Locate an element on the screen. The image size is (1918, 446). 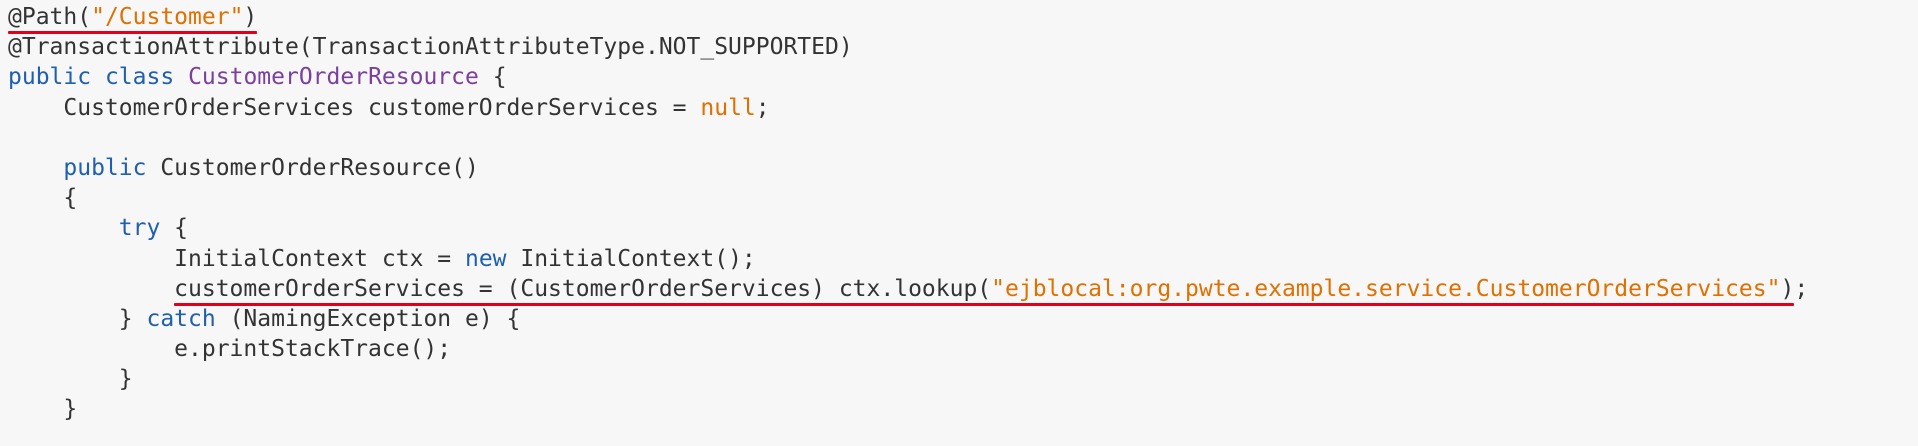
token-keyword: try is located at coordinates (139, 228).